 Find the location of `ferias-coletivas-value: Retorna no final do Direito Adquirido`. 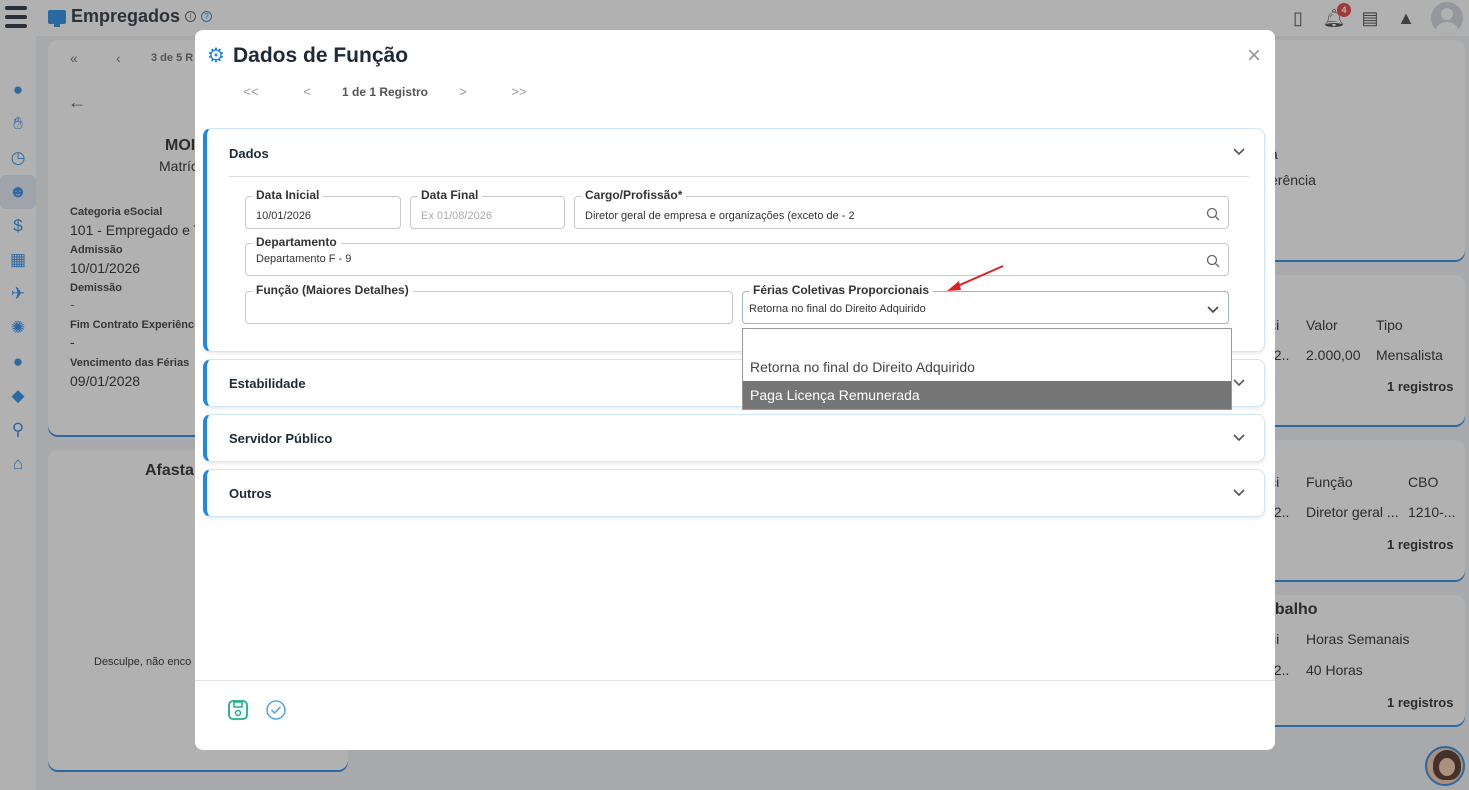

ferias-coletivas-value: Retorna no final do Direito Adquirido is located at coordinates (837, 309).